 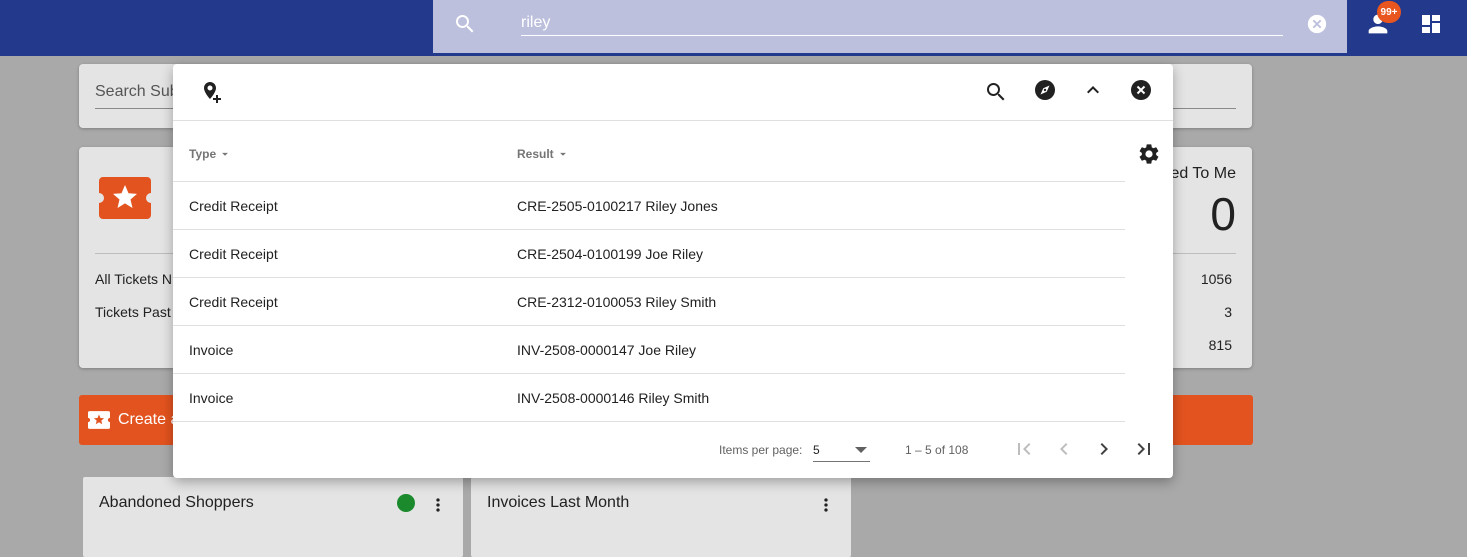 I want to click on ticket-row-value: 815, so click(x=1220, y=345).